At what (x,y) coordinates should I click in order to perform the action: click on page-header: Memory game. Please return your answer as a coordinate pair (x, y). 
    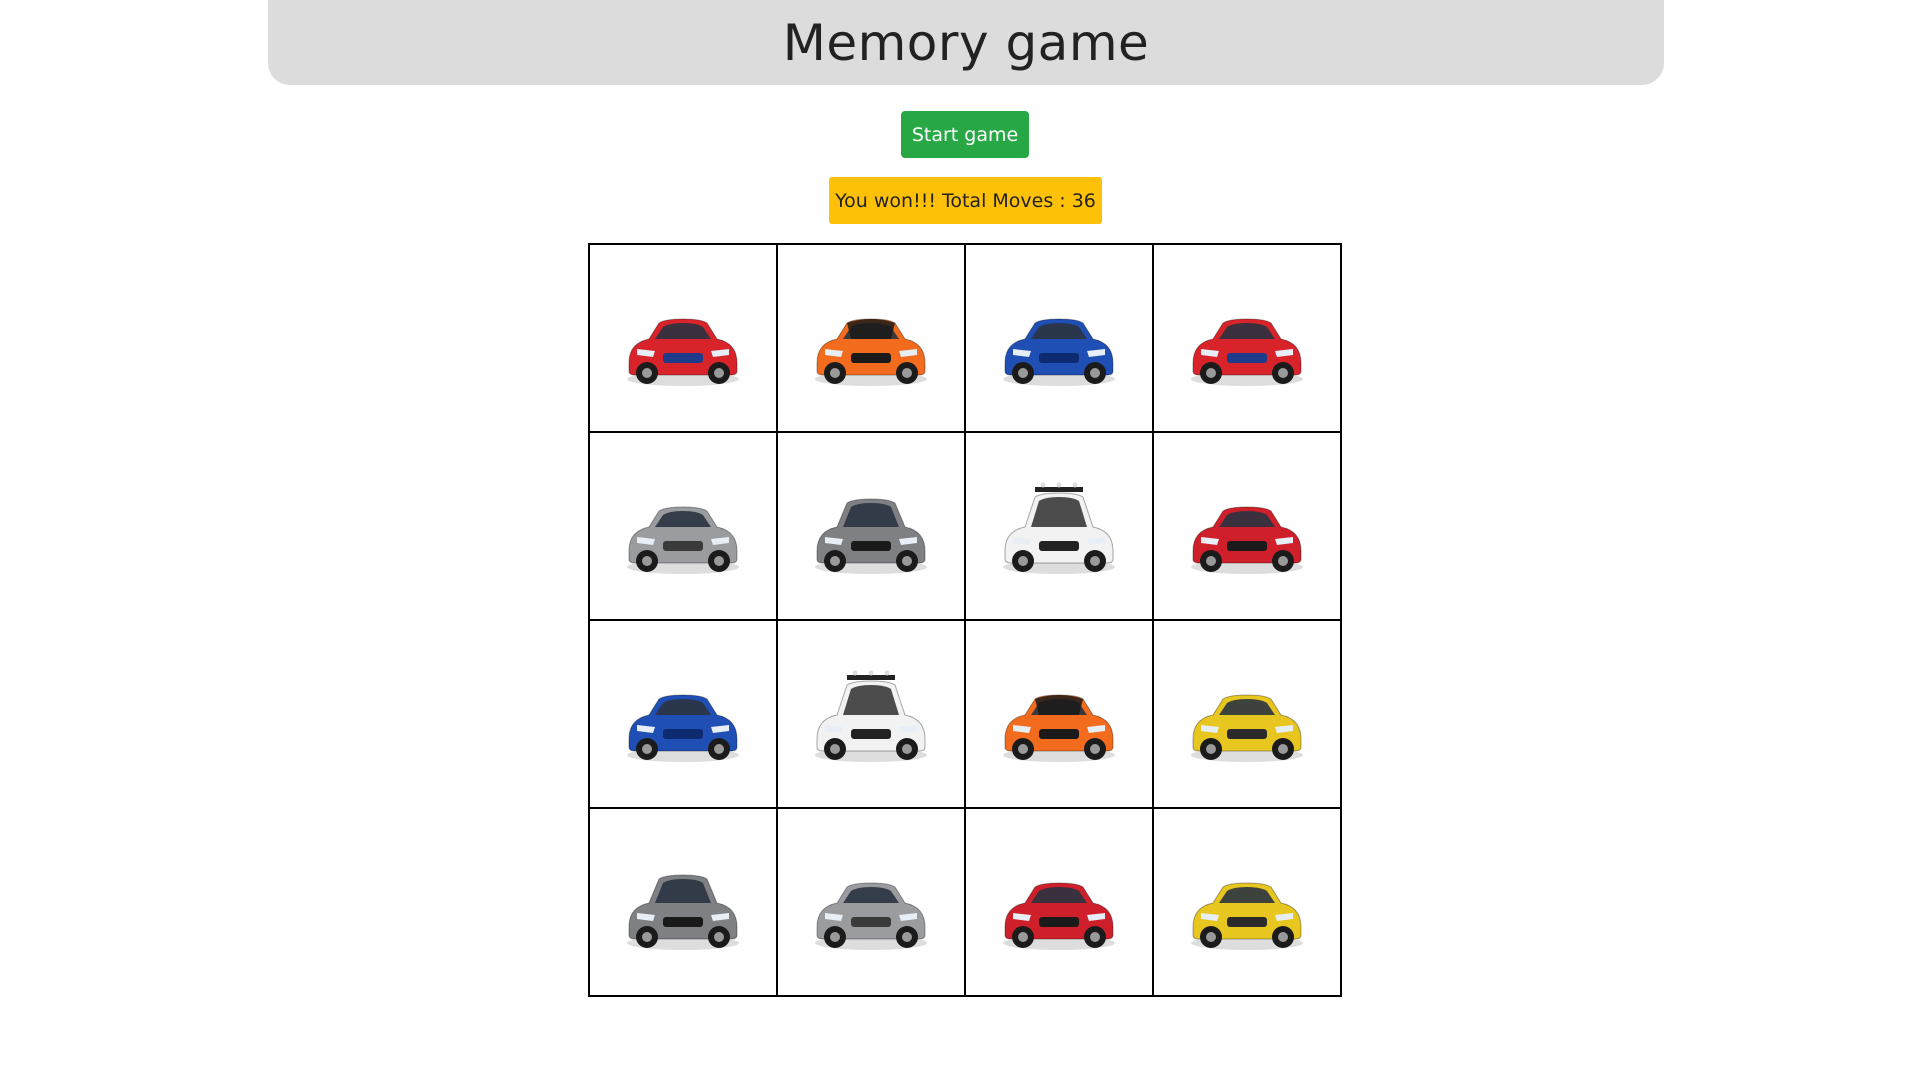
    Looking at the image, I should click on (966, 42).